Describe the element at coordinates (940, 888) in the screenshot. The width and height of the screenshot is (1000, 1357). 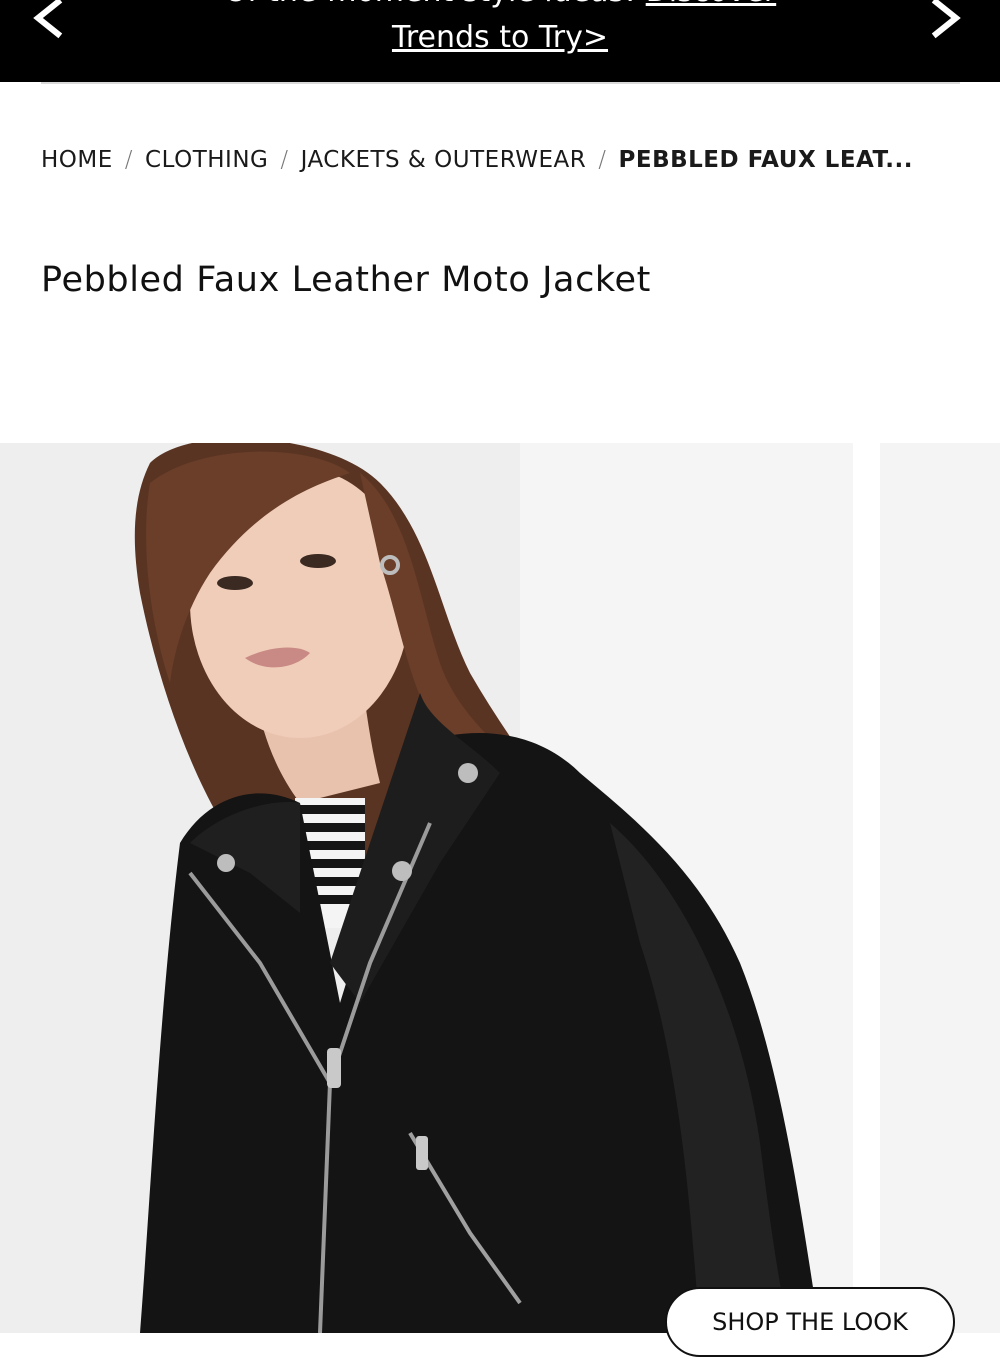
I see `next-product-image` at that location.